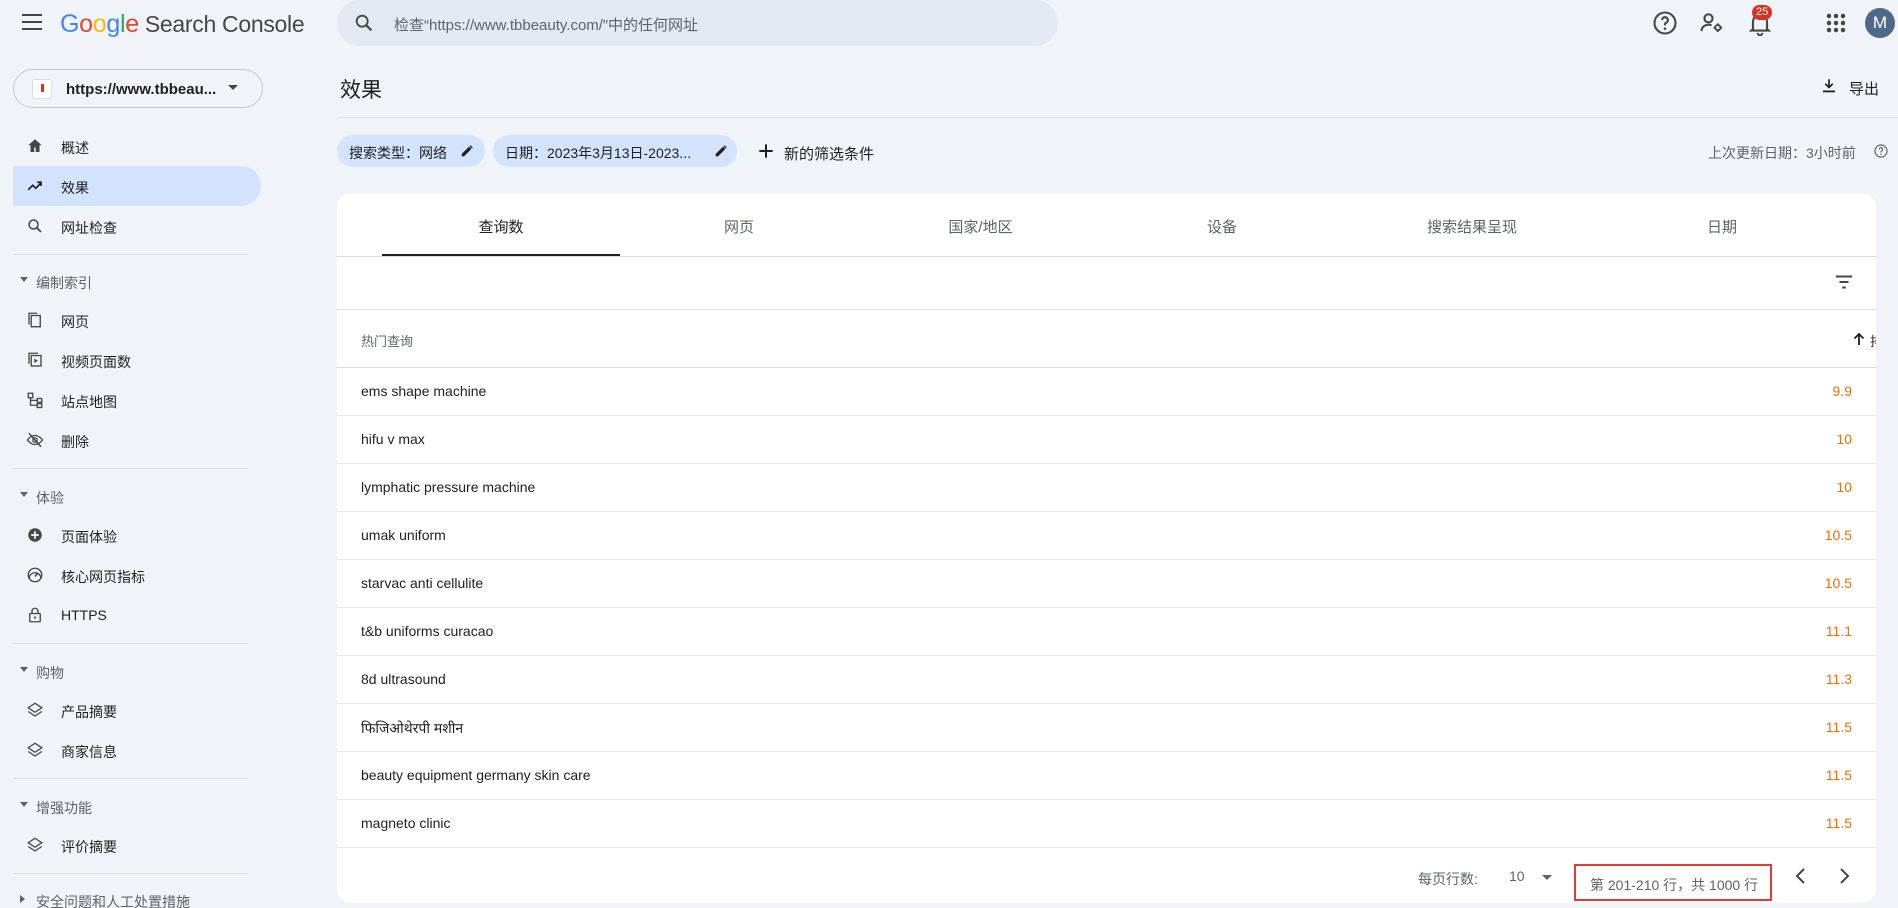 The height and width of the screenshot is (908, 1898). Describe the element at coordinates (1448, 879) in the screenshot. I see `rows-per-page-label: 每页行数:` at that location.